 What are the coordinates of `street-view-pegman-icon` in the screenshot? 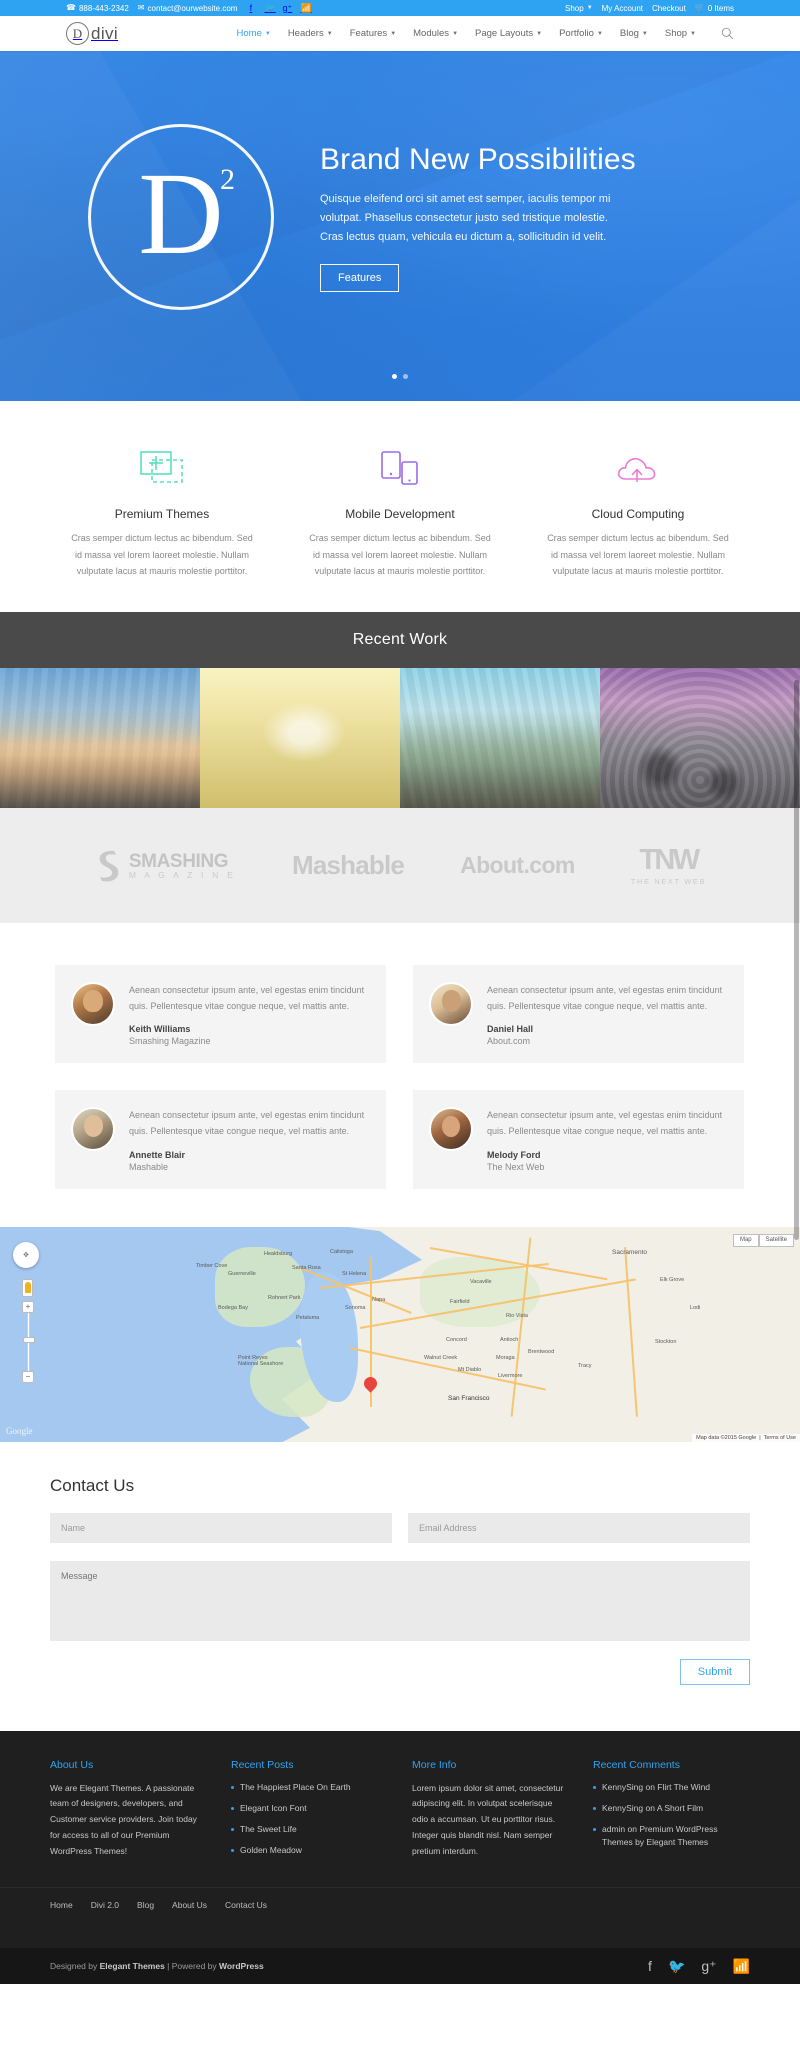 It's located at (27, 1287).